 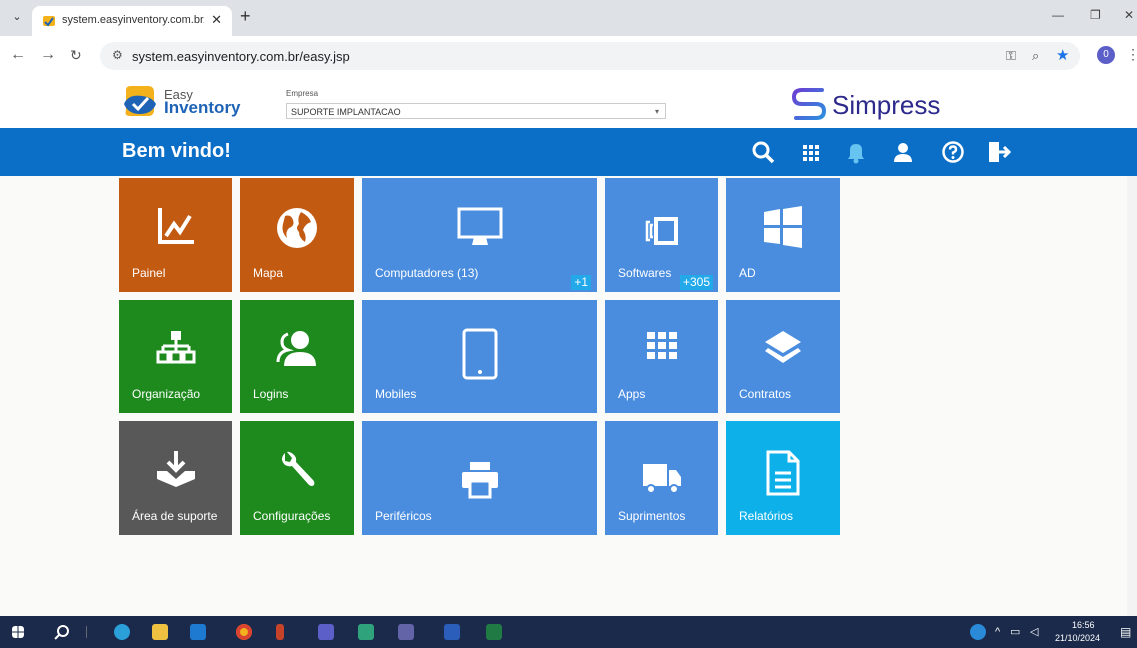 I want to click on bookmark-star-icon: ★, so click(x=1062, y=55).